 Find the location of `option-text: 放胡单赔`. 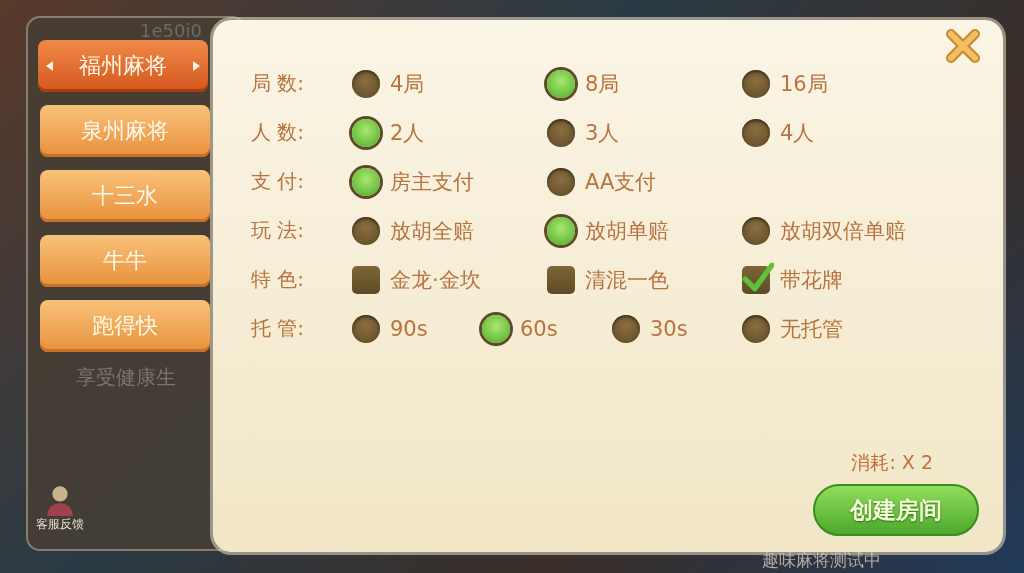

option-text: 放胡单赔 is located at coordinates (627, 231).